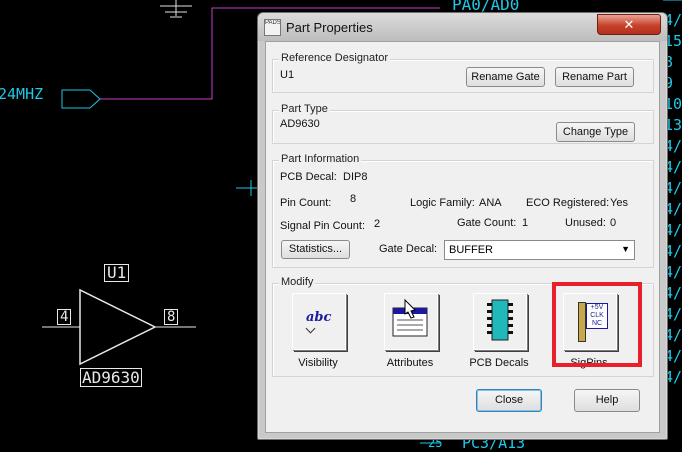 The height and width of the screenshot is (452, 682). I want to click on rename-gate-button: Rename Gate, so click(505, 77).